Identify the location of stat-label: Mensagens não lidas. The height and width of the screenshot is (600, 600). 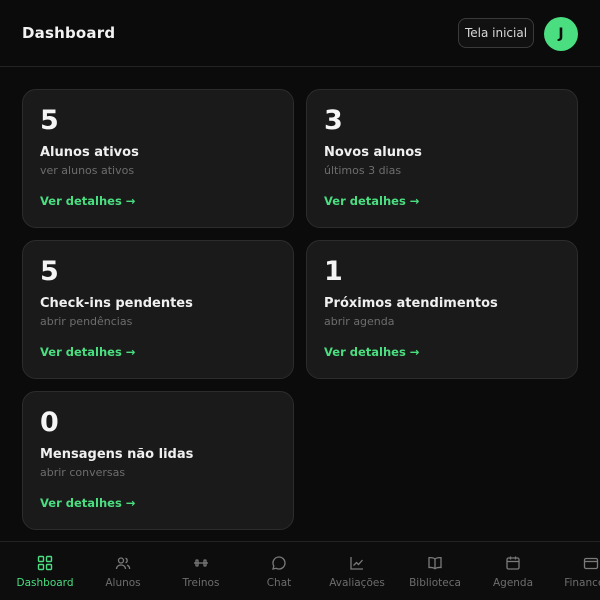
(117, 454).